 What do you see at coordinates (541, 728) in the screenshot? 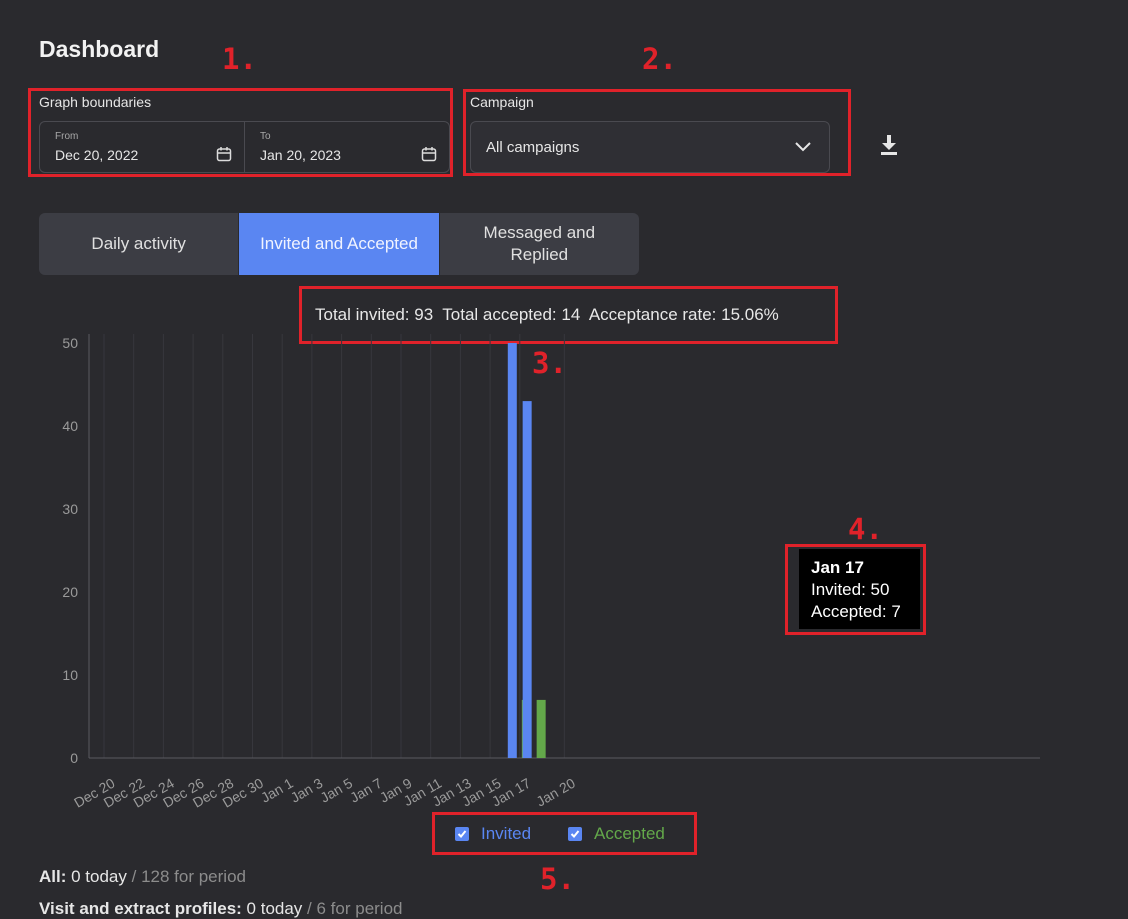
I see `bar-accepted` at bounding box center [541, 728].